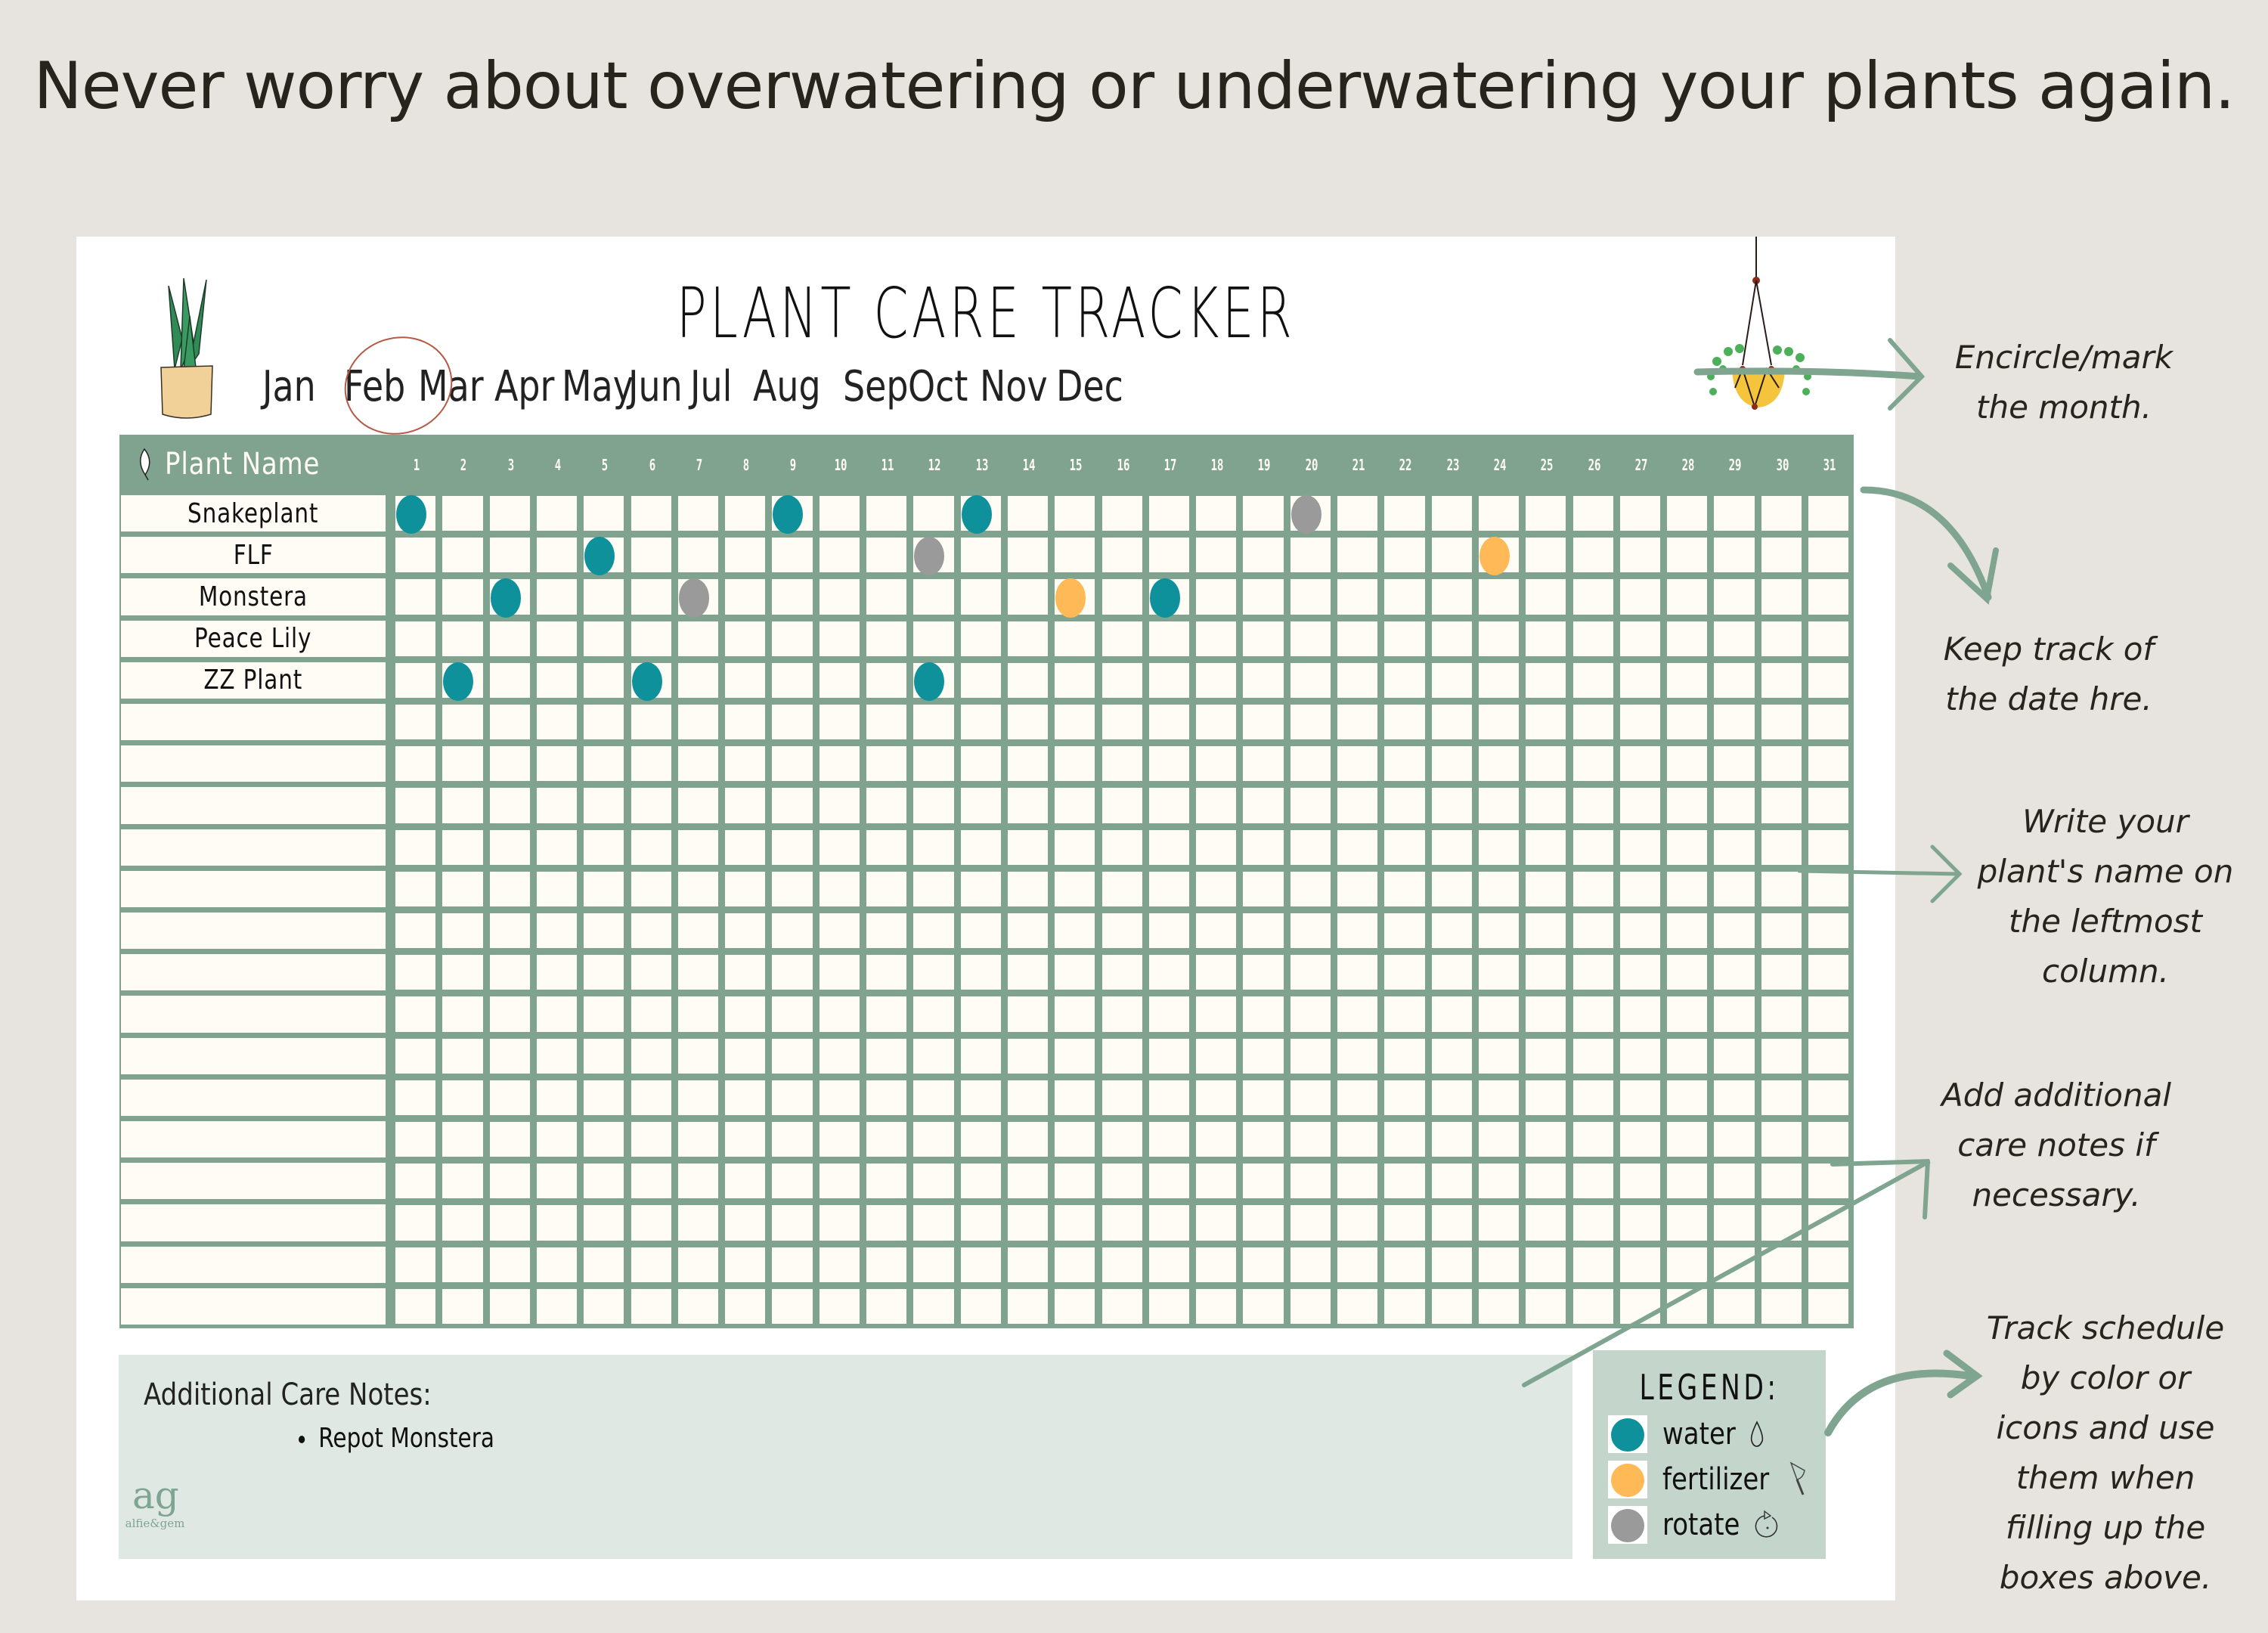  What do you see at coordinates (938, 386) in the screenshot?
I see `month-oct: Oct` at bounding box center [938, 386].